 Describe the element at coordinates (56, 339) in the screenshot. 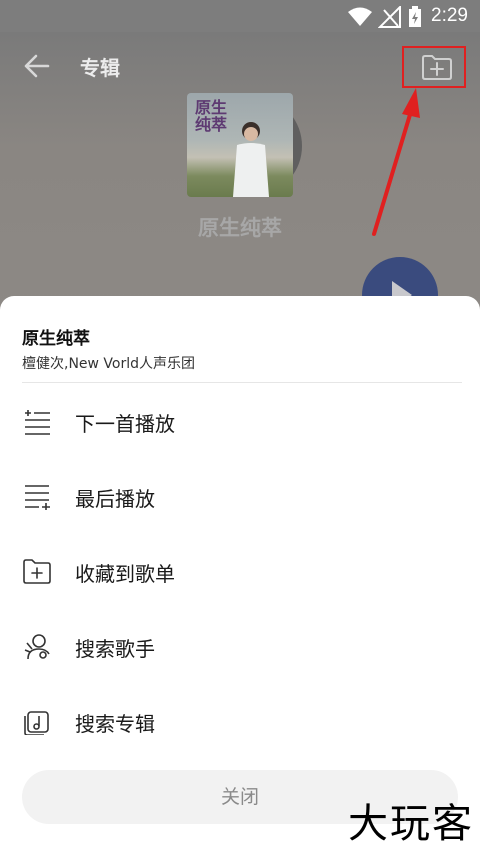

I see `song-title: 原生纯萃` at that location.